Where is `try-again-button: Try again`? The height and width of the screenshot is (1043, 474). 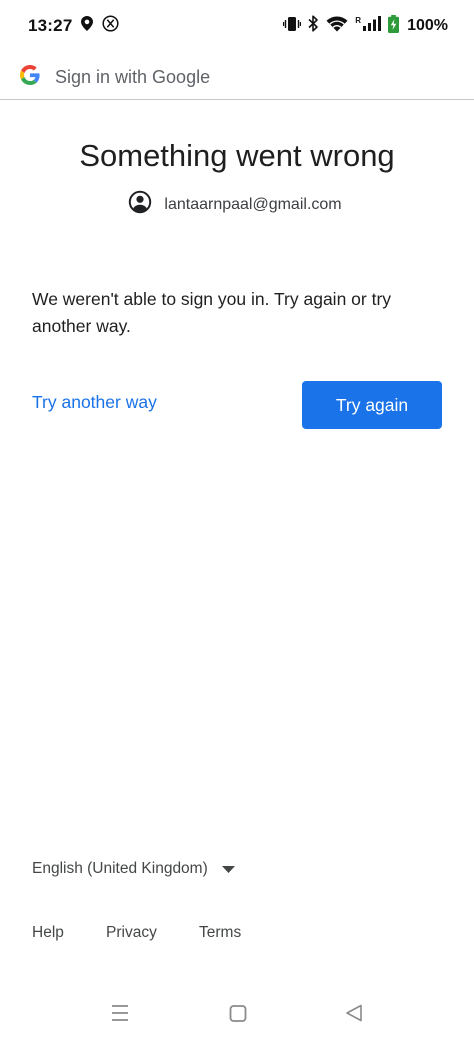 try-again-button: Try again is located at coordinates (372, 405).